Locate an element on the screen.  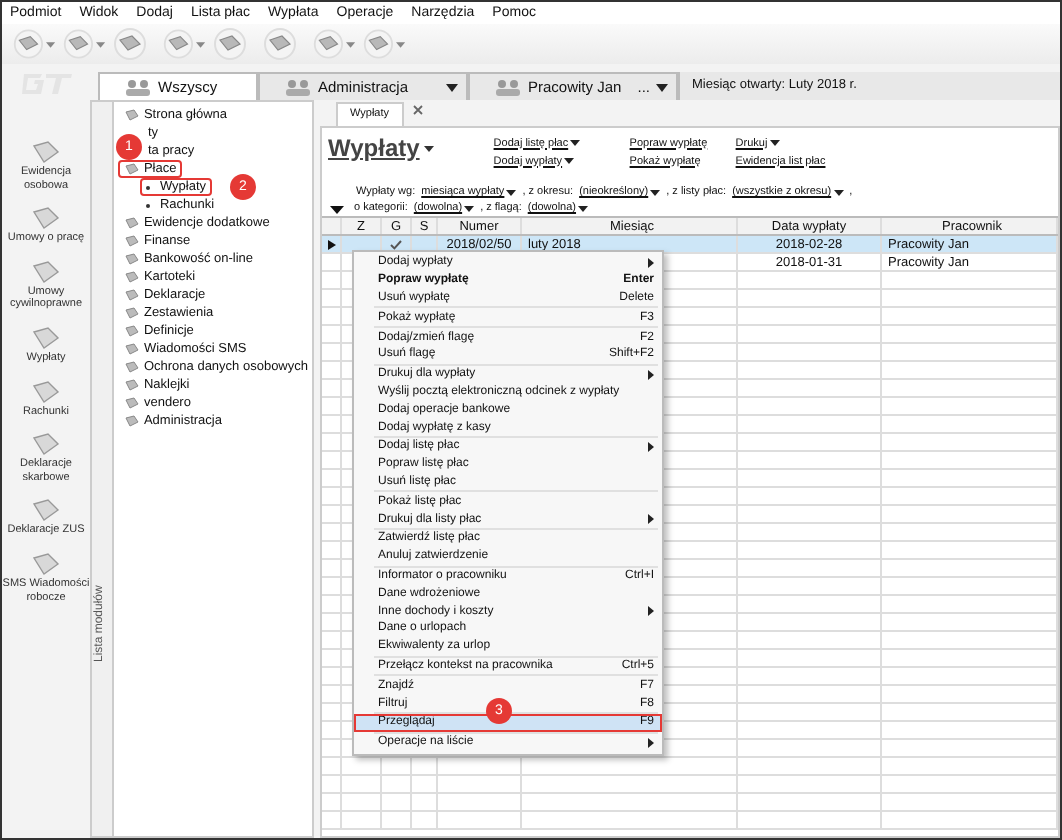
collapse-icon is located at coordinates (337, 210).